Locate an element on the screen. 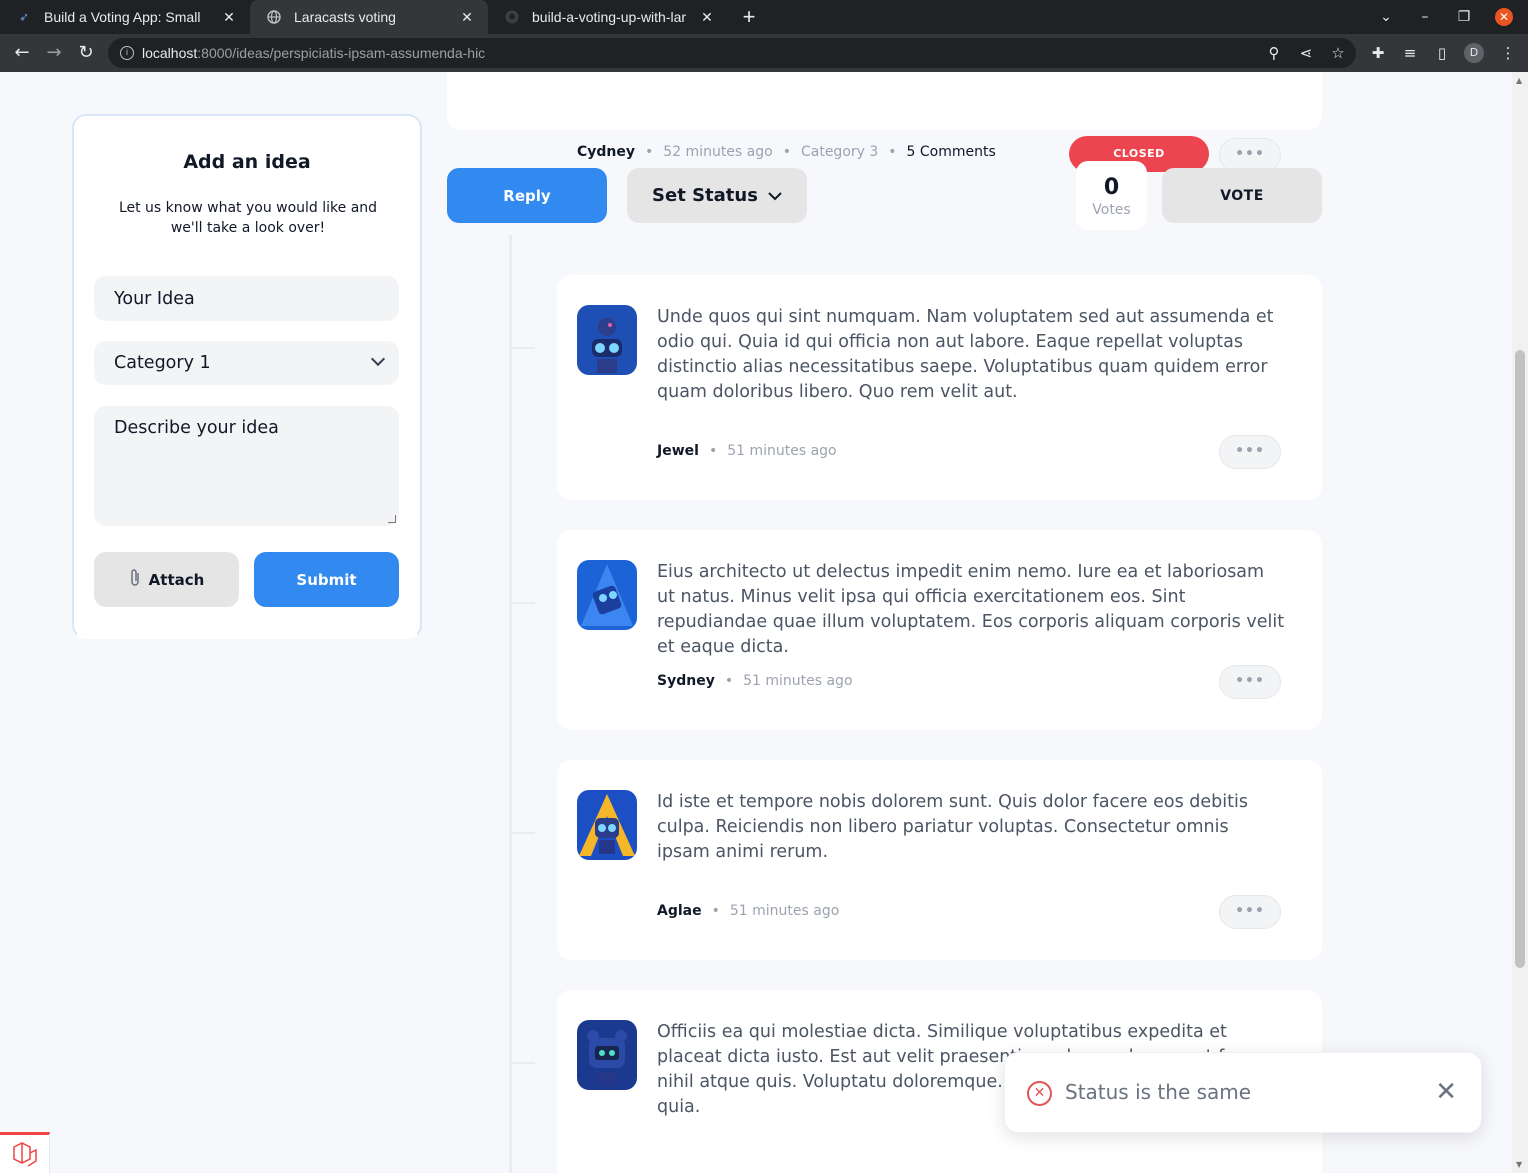 The image size is (1528, 1173). submit-button: Submit is located at coordinates (326, 579).